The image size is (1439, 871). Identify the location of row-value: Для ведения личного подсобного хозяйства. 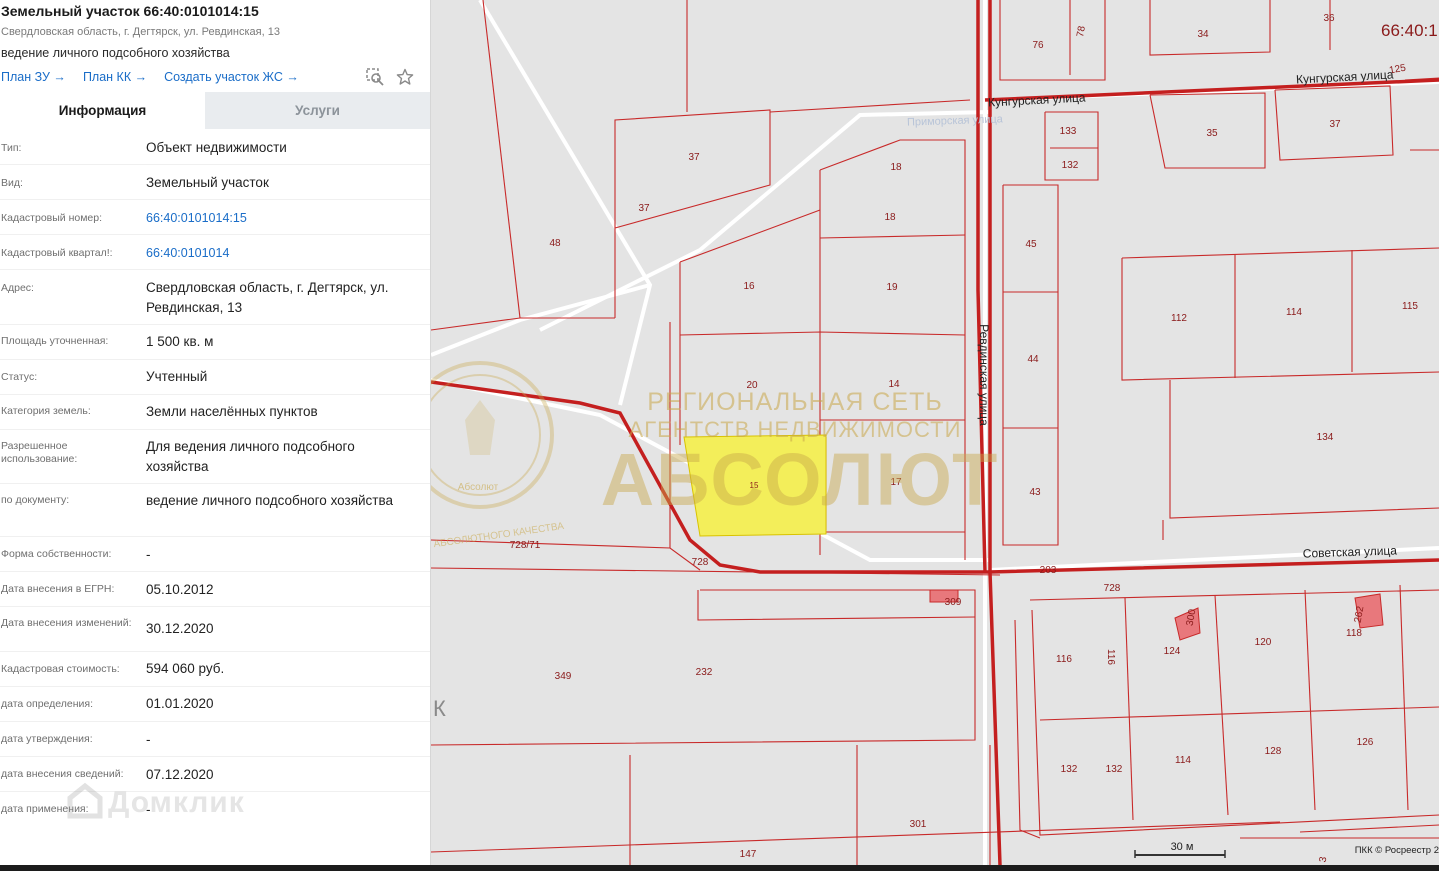
(250, 456).